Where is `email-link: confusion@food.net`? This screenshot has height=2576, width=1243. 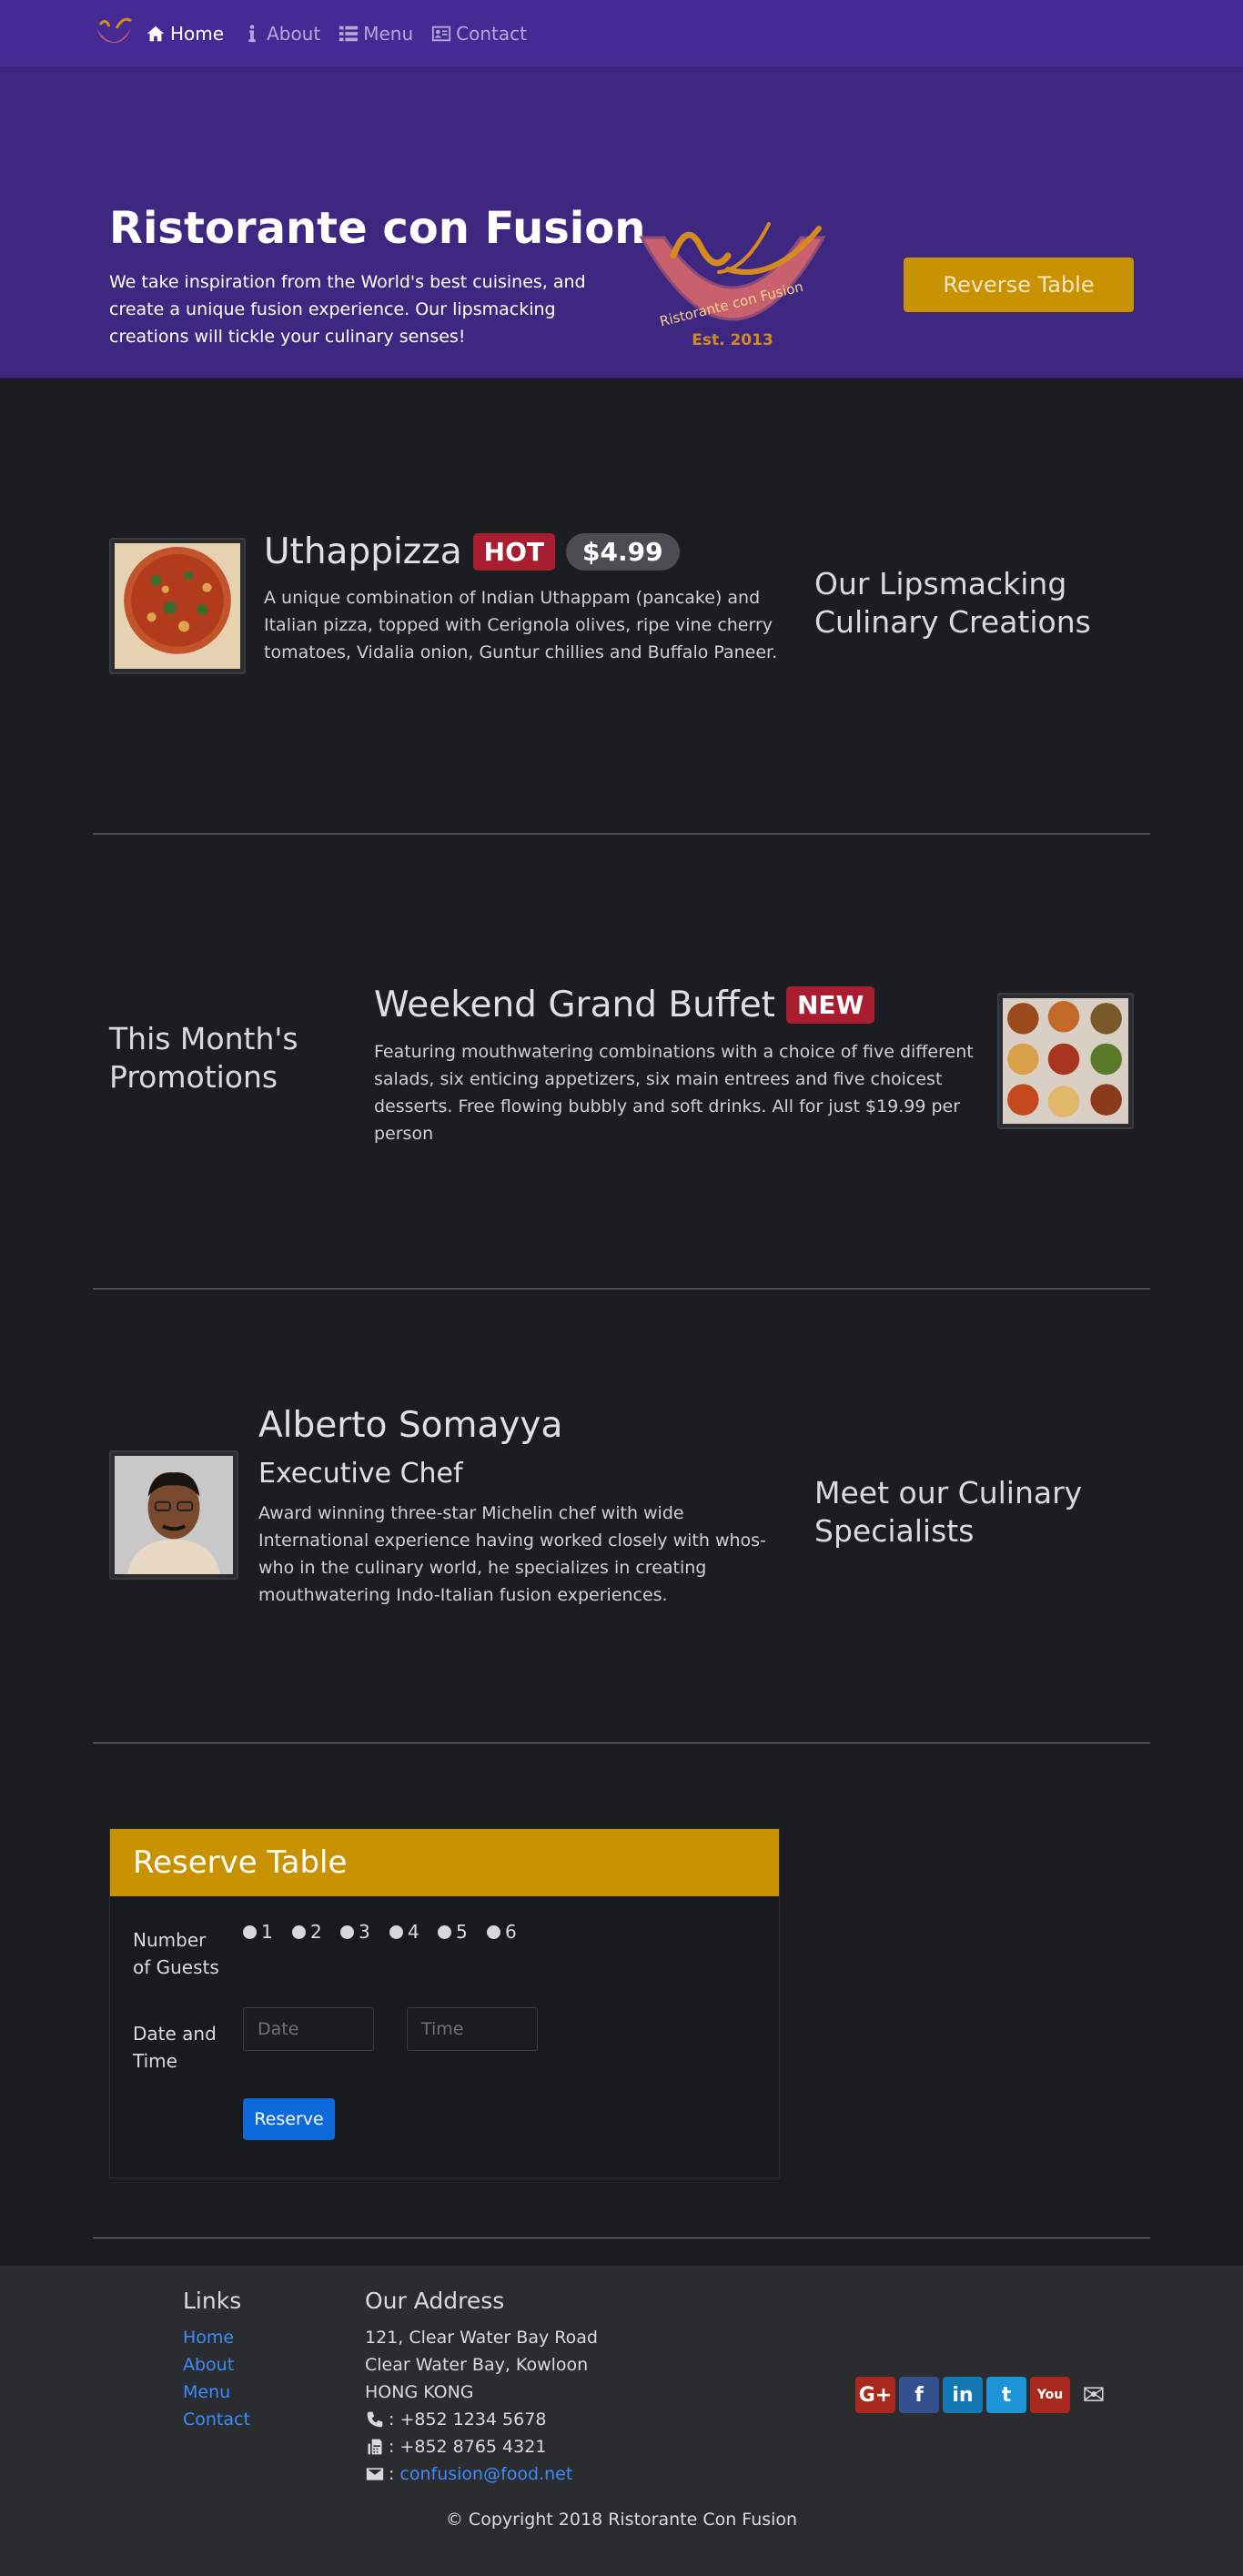
email-link: confusion@food.net is located at coordinates (485, 2474).